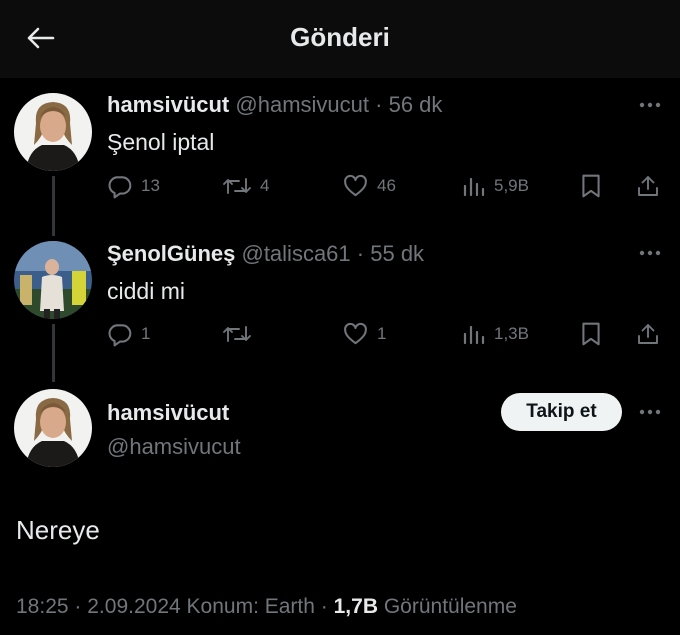 The height and width of the screenshot is (635, 680). What do you see at coordinates (58, 530) in the screenshot?
I see `main-tweet-text: Nereye` at bounding box center [58, 530].